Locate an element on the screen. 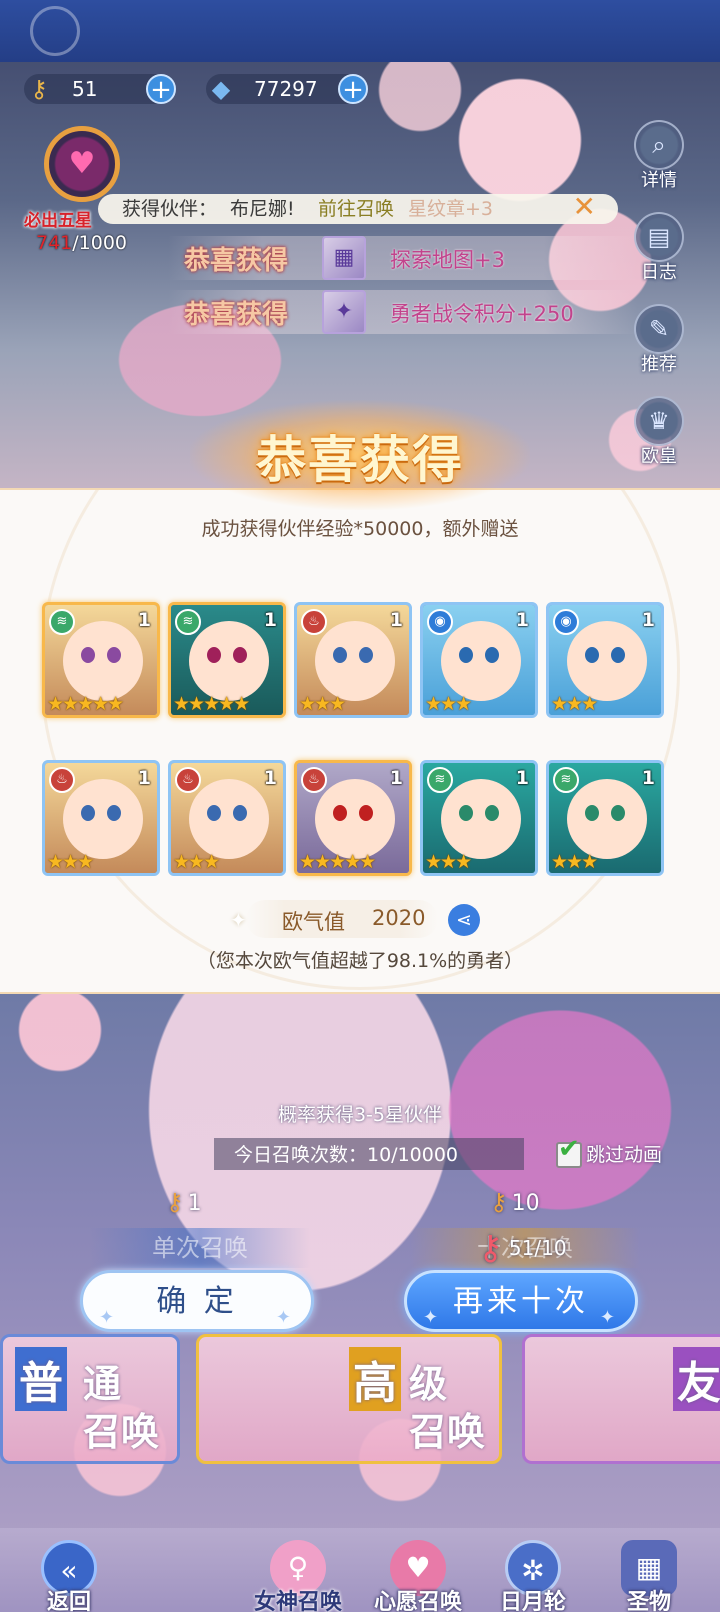  summon-again-button: ✦ 再来十次 ✦ is located at coordinates (521, 1301).